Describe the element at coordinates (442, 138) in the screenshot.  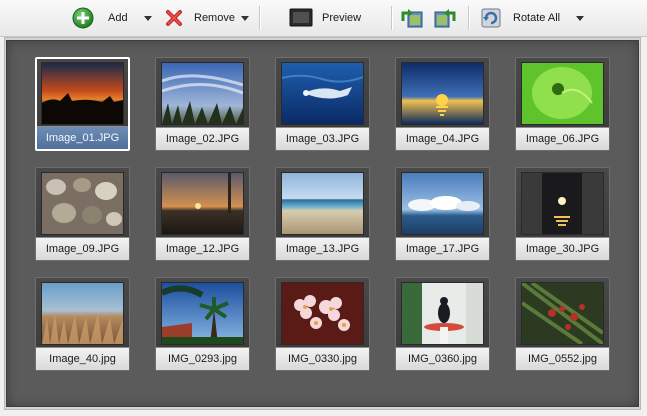
I see `image-filename: Image_04.JPG` at that location.